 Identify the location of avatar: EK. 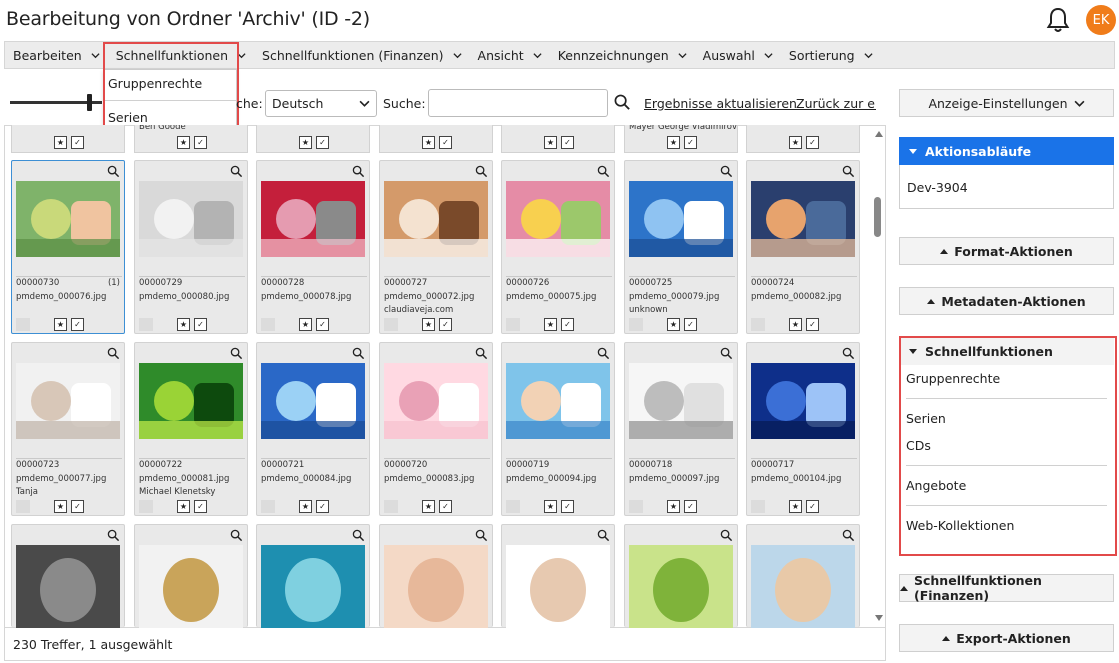
(1101, 20).